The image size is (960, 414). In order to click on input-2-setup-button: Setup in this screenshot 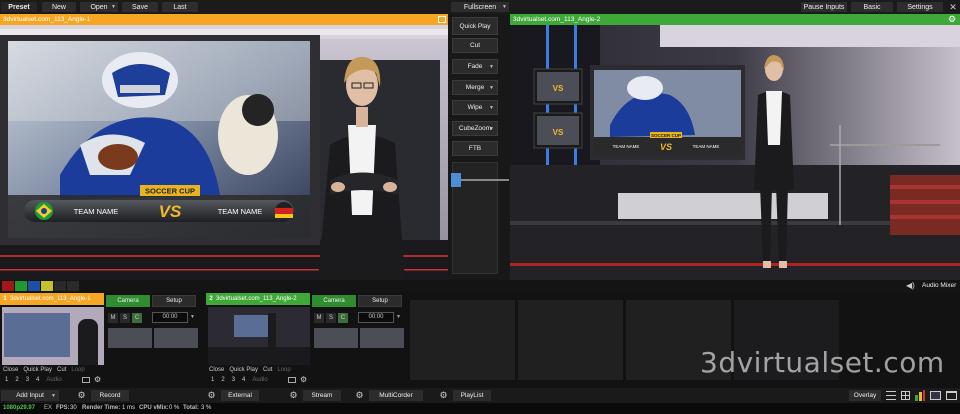, I will do `click(380, 301)`.